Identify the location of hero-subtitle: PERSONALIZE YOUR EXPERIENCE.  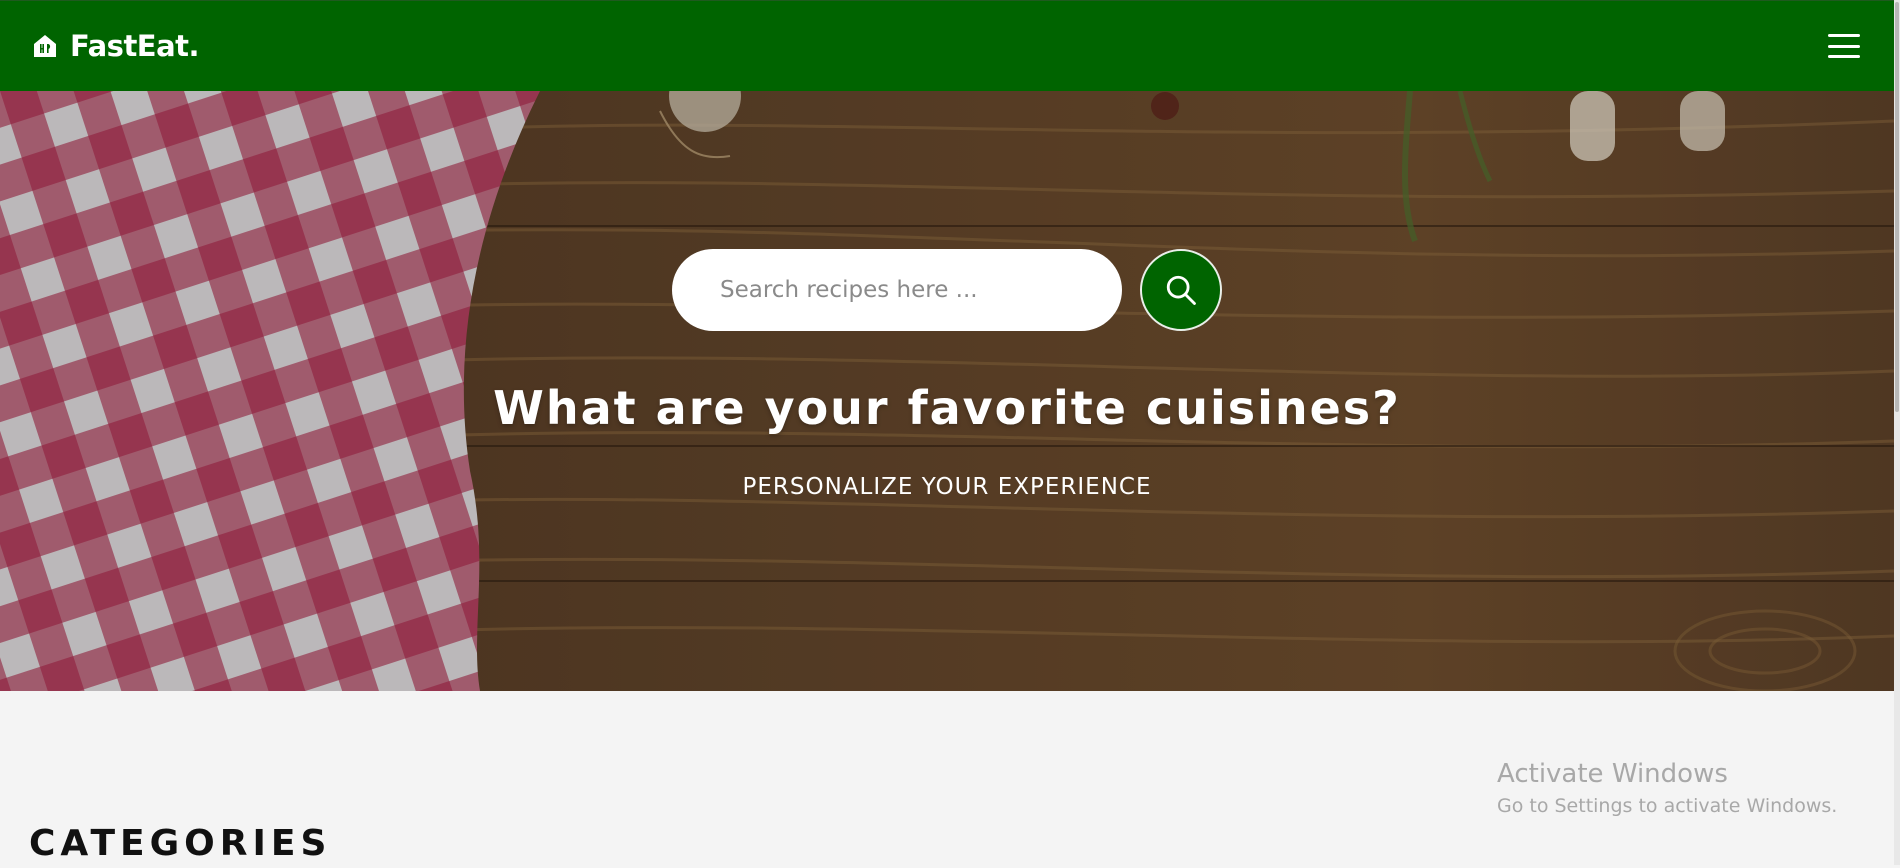
(947, 487).